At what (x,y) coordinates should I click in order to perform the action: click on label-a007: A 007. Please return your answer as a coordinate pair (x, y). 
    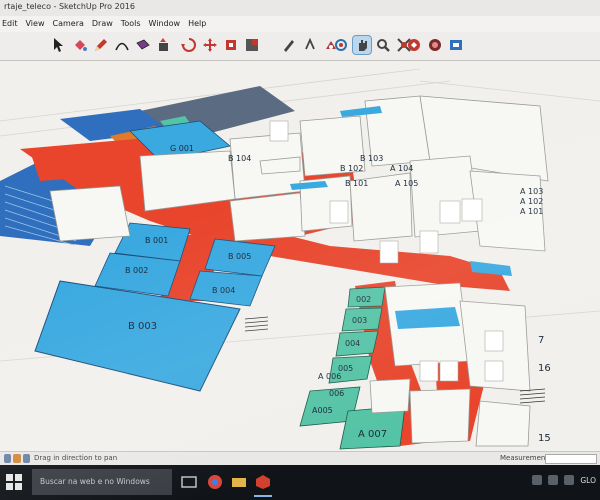
    Looking at the image, I should click on (372, 434).